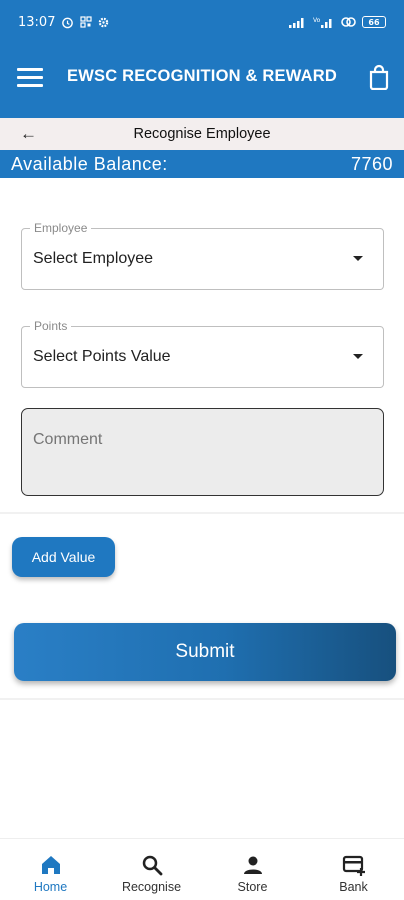  Describe the element at coordinates (252, 865) in the screenshot. I see `person-icon` at that location.